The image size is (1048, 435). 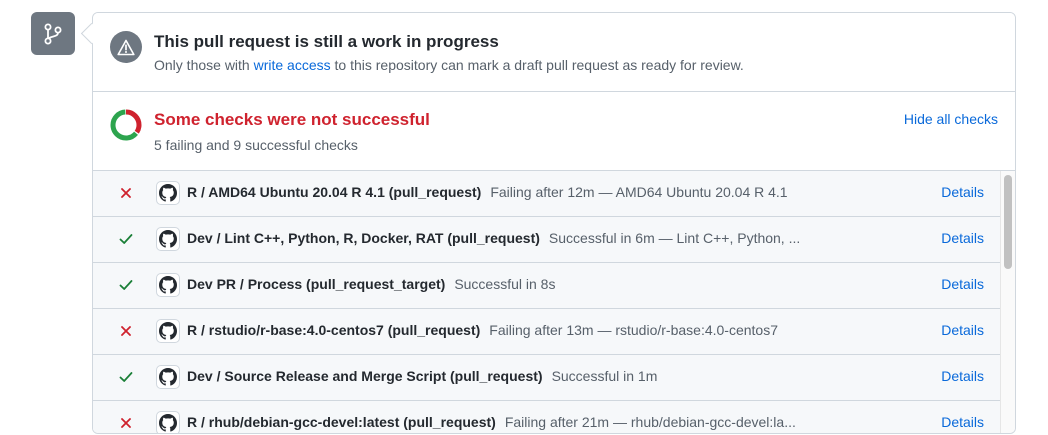 What do you see at coordinates (1007, 302) in the screenshot?
I see `checks-scrollbar` at bounding box center [1007, 302].